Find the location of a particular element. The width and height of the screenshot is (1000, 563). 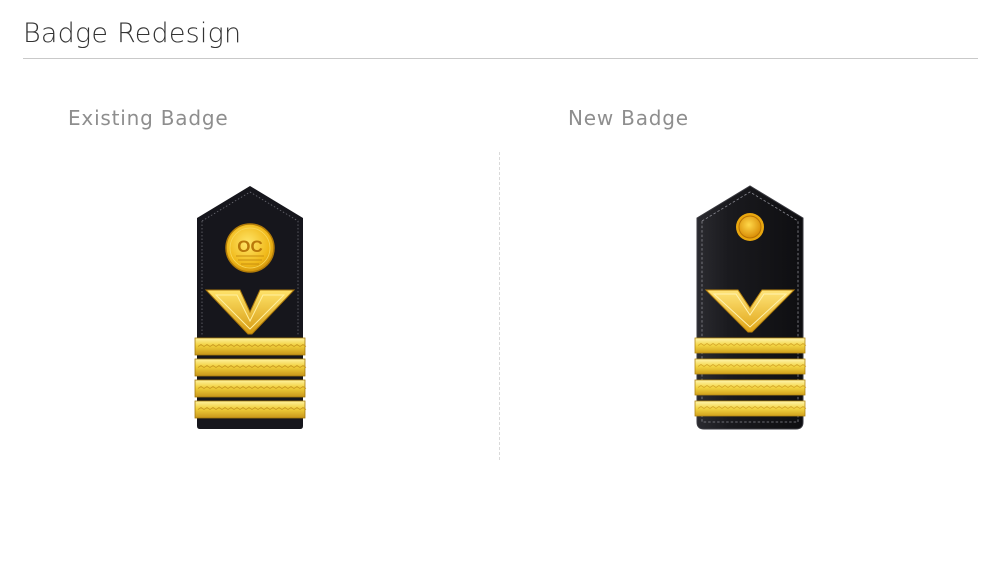

section-divider is located at coordinates (499, 306).